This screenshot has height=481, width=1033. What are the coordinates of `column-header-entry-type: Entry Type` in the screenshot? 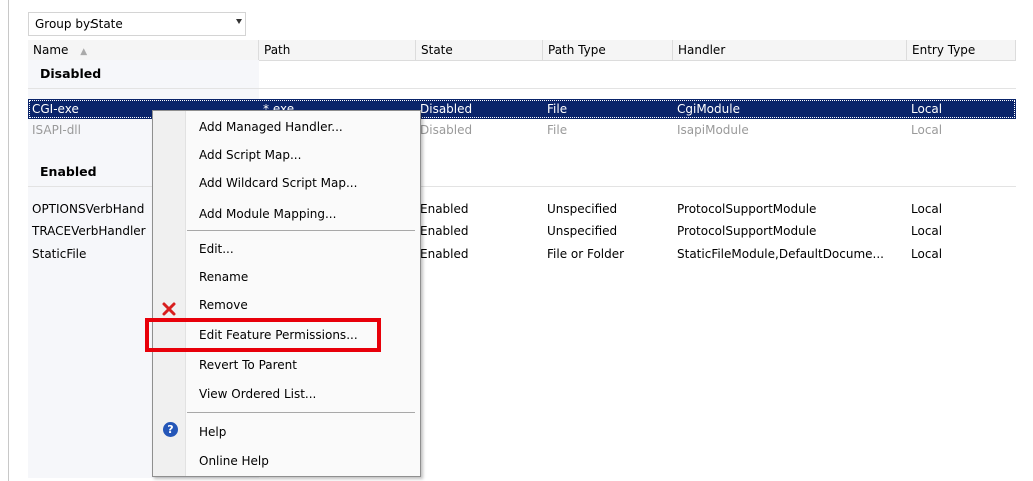 It's located at (961, 50).